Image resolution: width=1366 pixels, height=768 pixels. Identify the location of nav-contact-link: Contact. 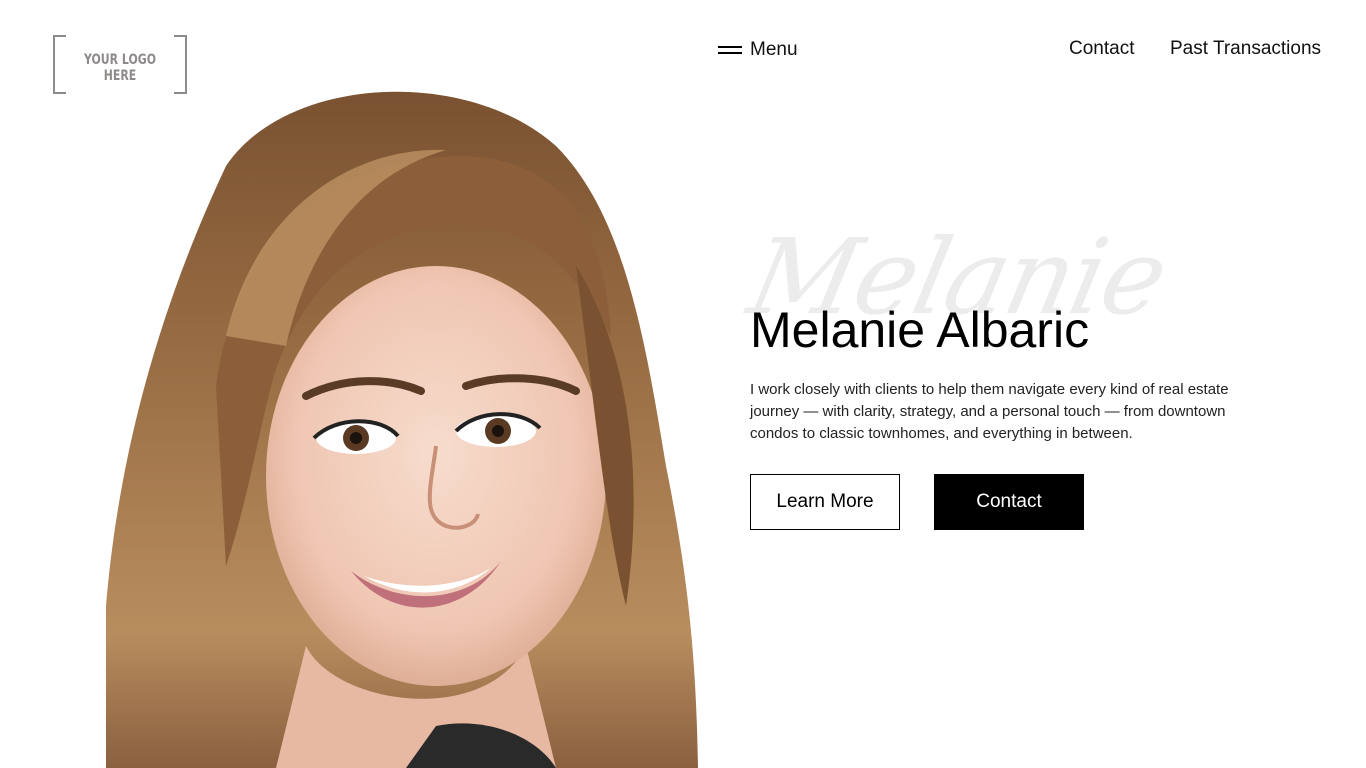
(1101, 49).